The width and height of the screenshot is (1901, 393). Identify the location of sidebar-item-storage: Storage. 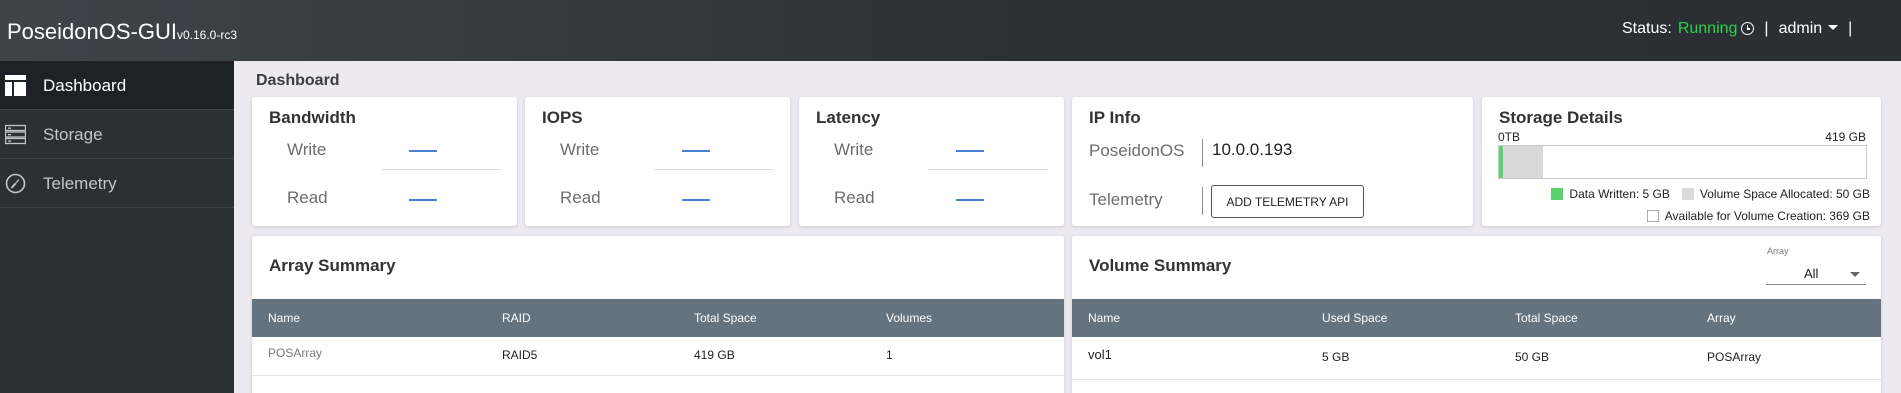
(117, 134).